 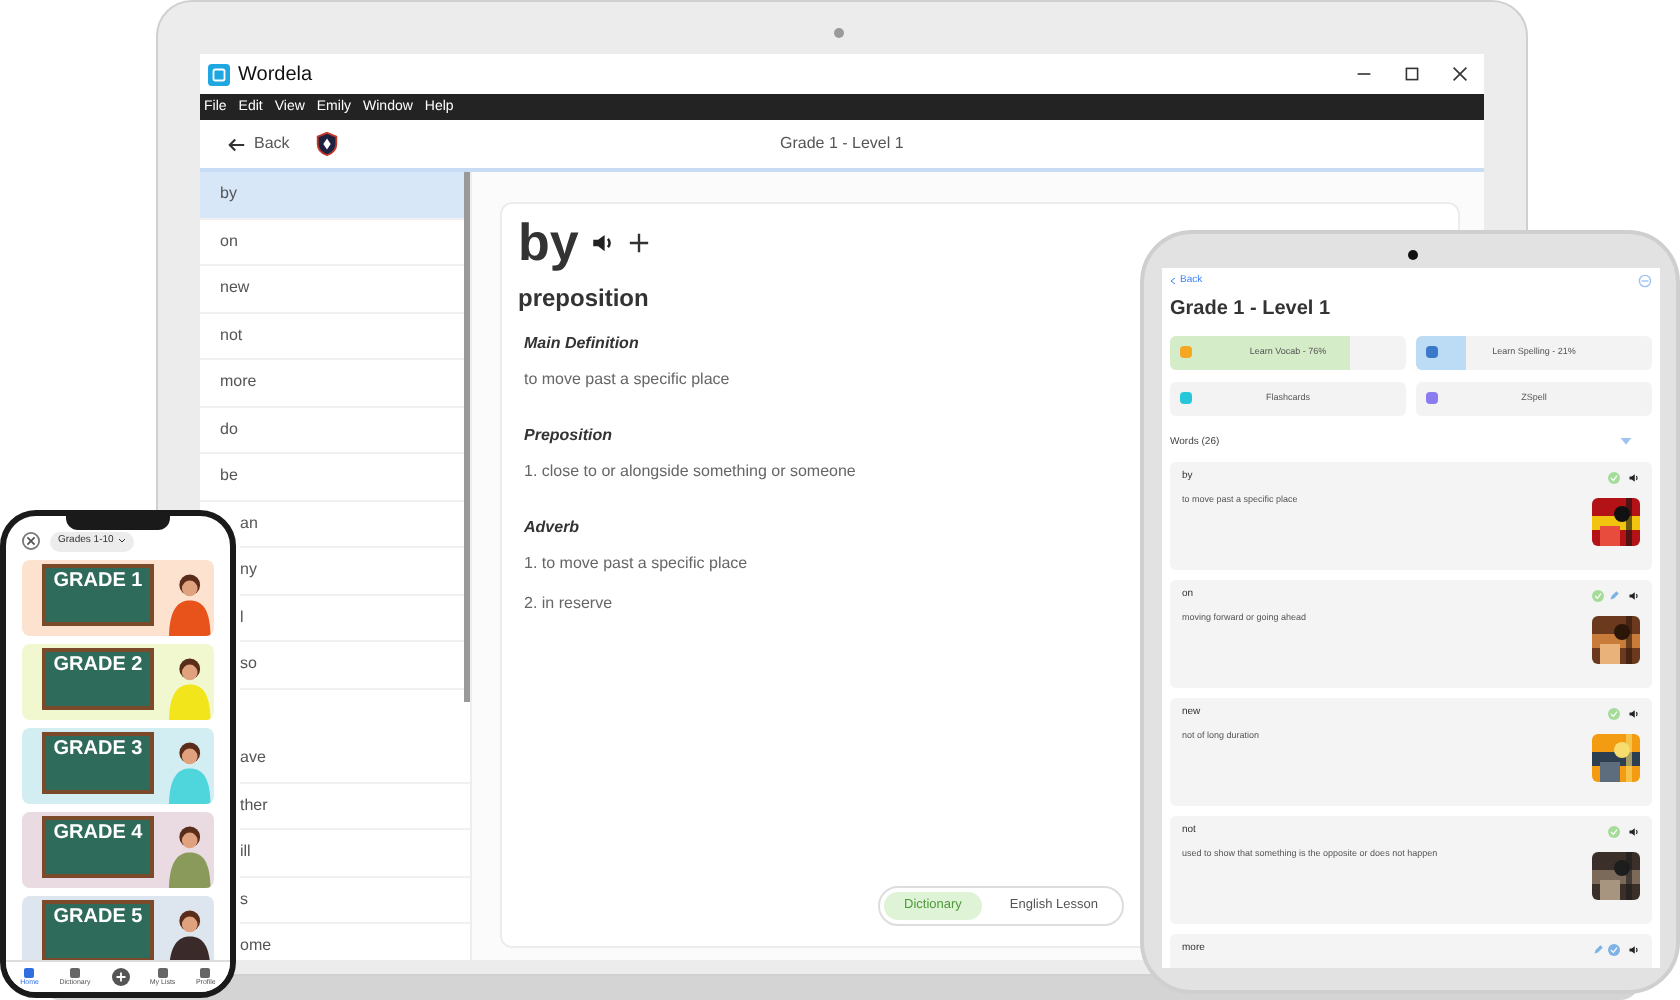 What do you see at coordinates (120, 977) in the screenshot?
I see `add-circle-icon` at bounding box center [120, 977].